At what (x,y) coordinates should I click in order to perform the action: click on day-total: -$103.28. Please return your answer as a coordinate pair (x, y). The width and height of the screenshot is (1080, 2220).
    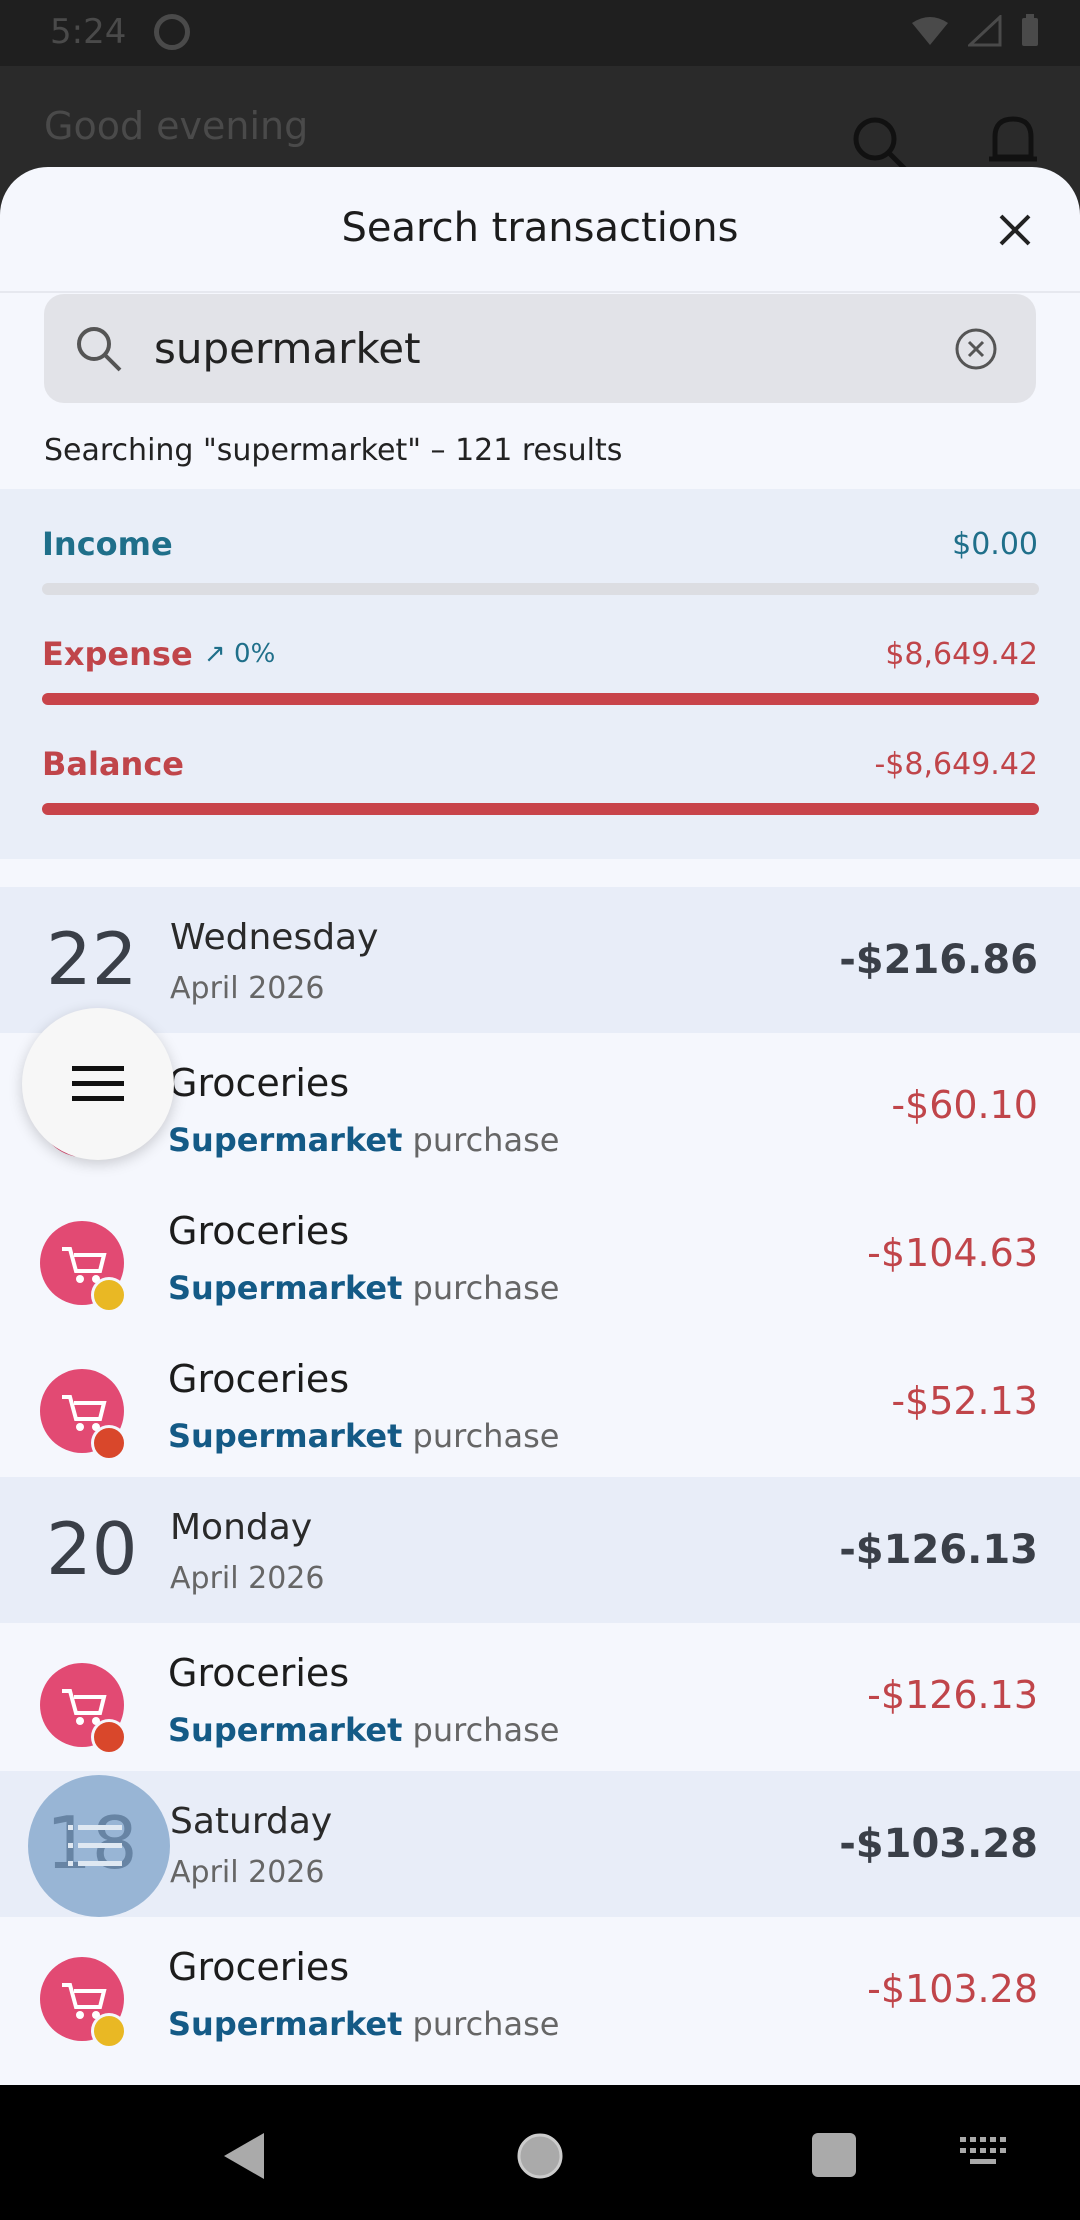
    Looking at the image, I should click on (938, 1844).